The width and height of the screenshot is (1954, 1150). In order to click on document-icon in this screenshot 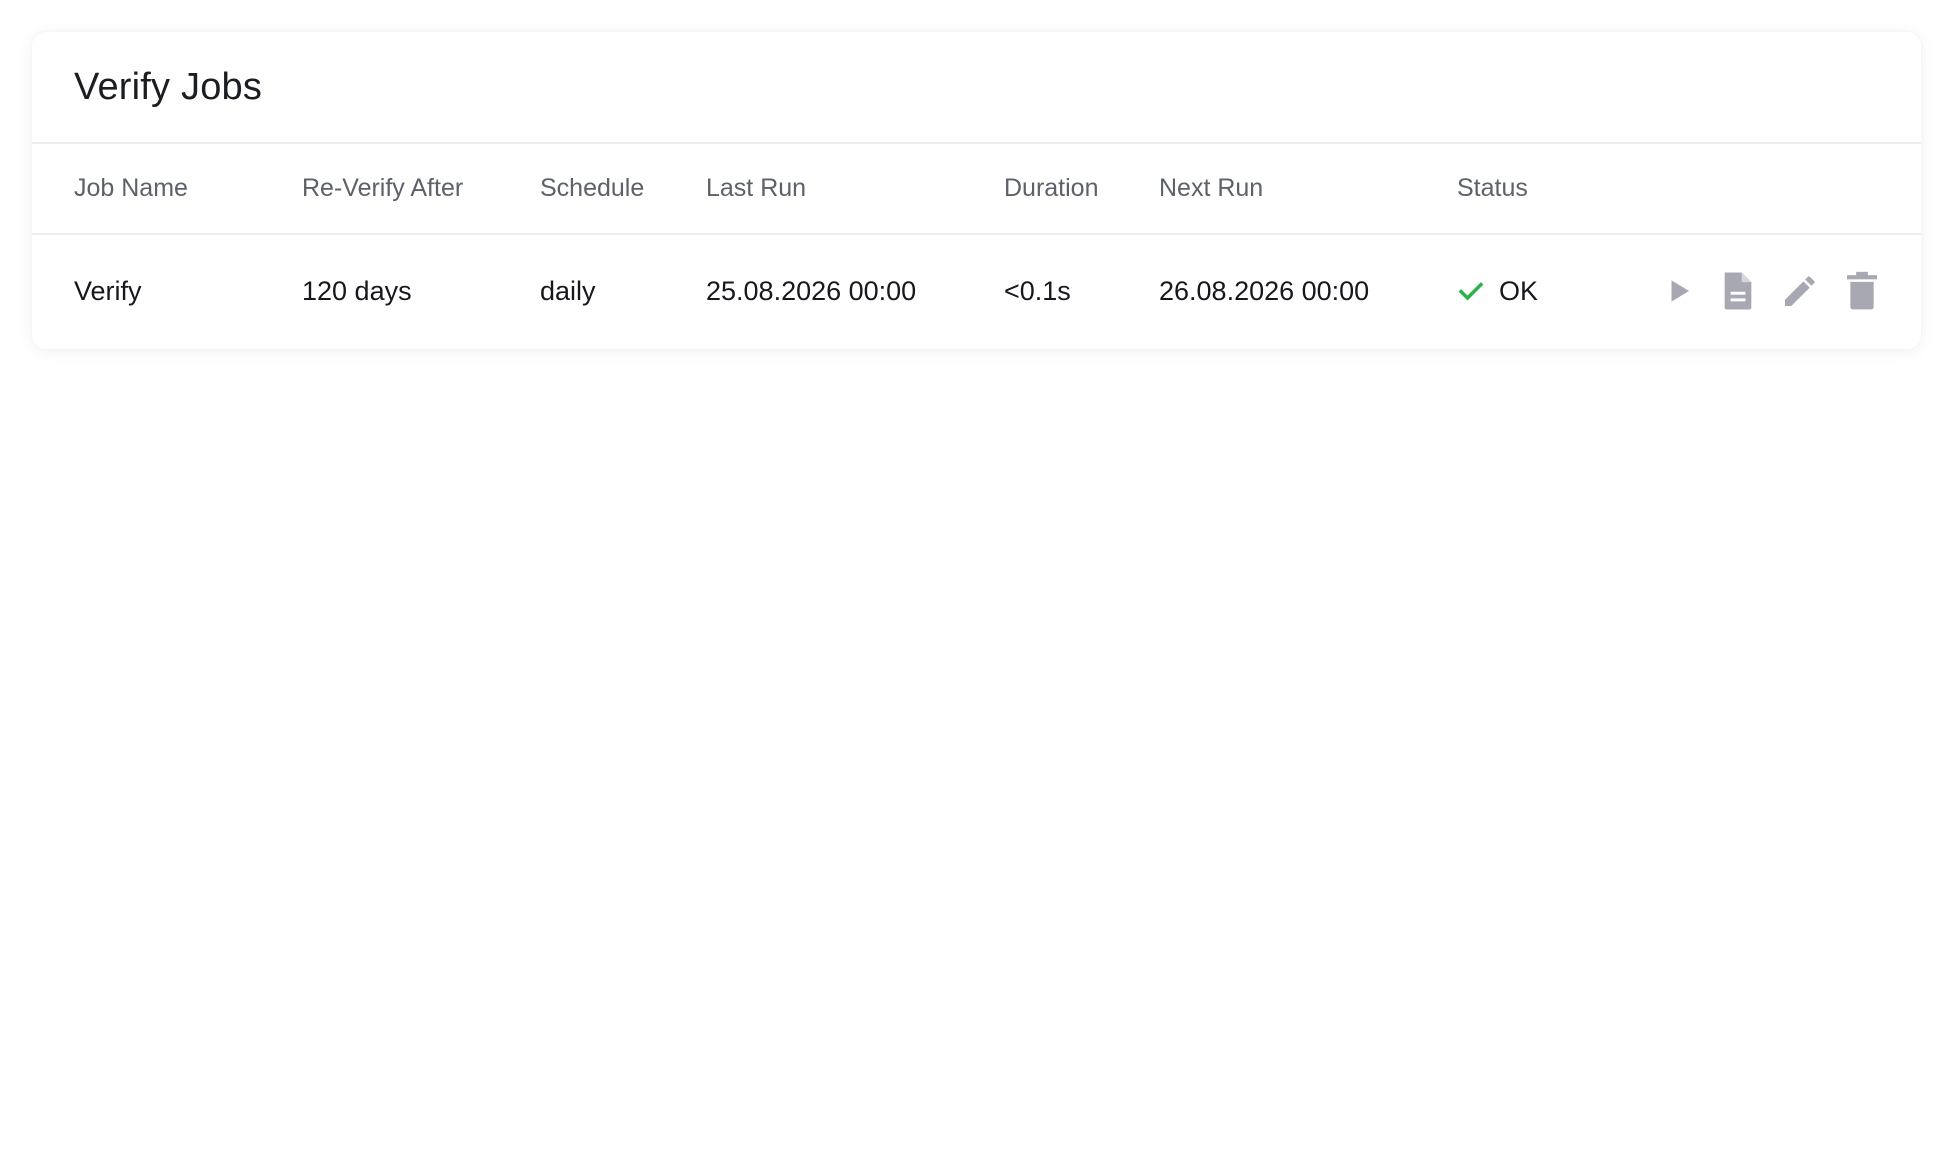, I will do `click(1738, 291)`.